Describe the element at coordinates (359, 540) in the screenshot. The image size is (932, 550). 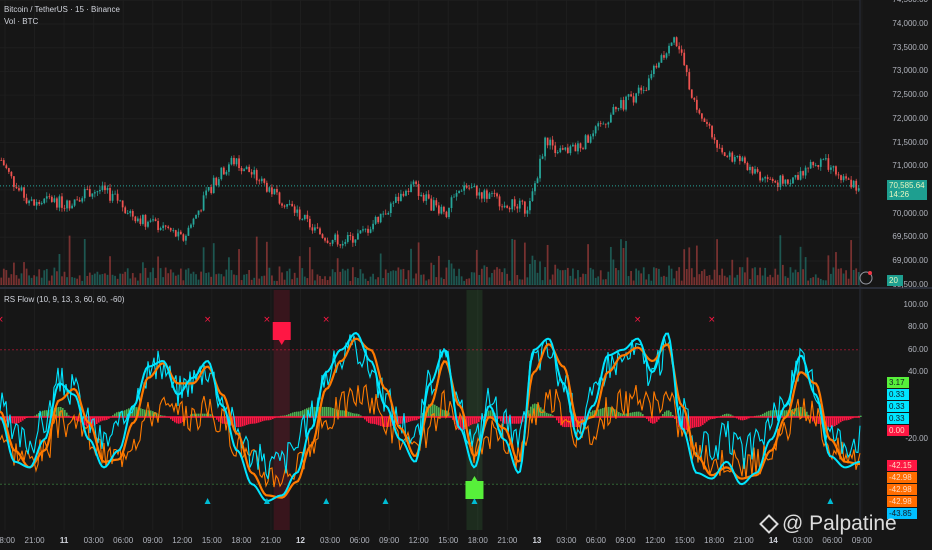
I see `time-tick-label: 06:00` at that location.